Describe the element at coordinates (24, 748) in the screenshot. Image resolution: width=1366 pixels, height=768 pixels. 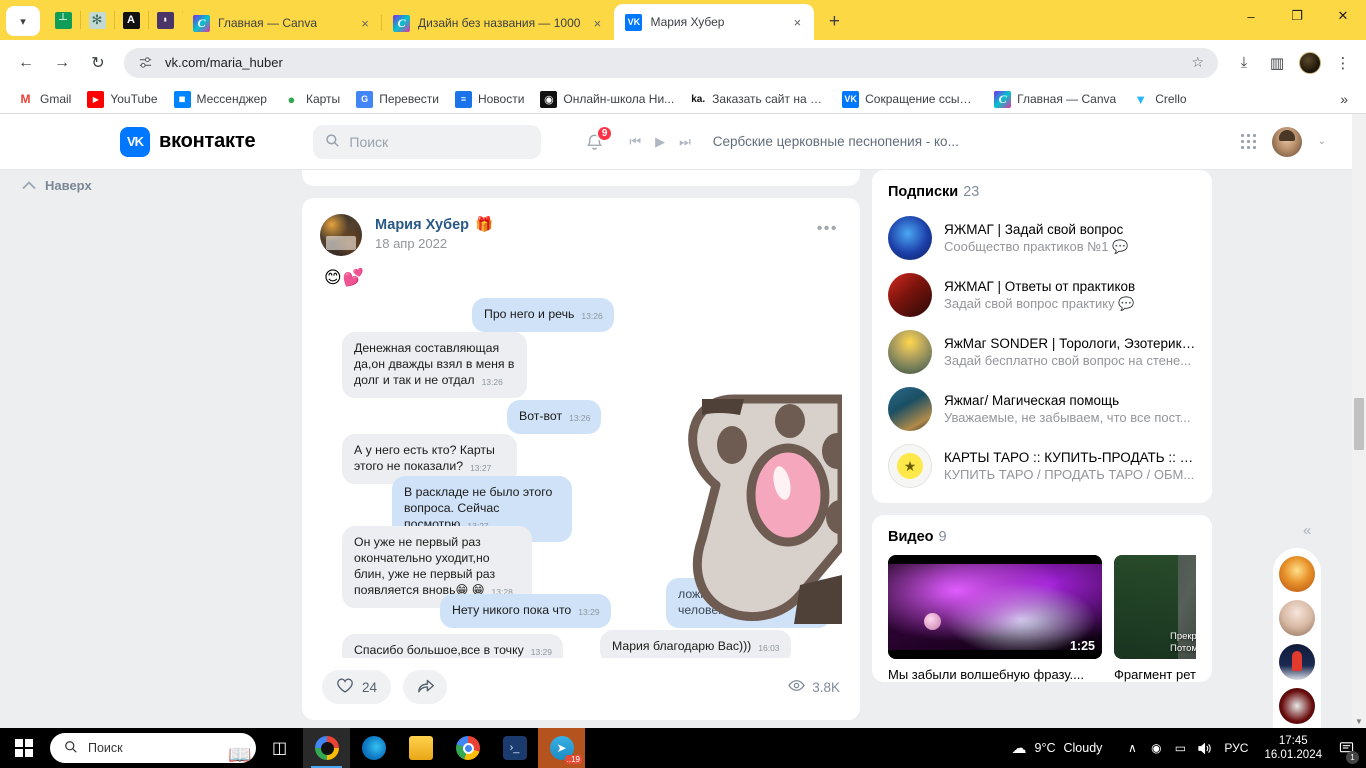
I see `windows-start-button` at that location.